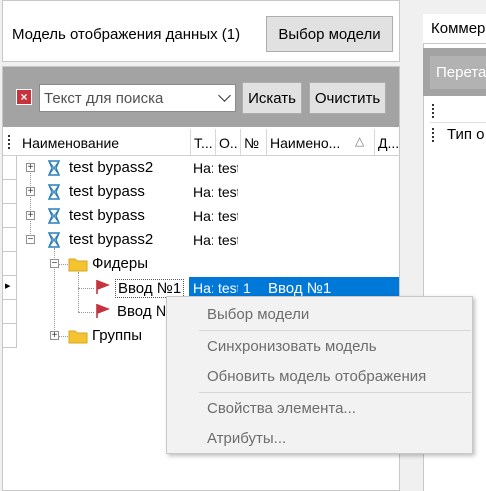 The height and width of the screenshot is (491, 486). Describe the element at coordinates (316, 376) in the screenshot. I see `menu-item-refresh-model: Обновить модель отображения` at that location.